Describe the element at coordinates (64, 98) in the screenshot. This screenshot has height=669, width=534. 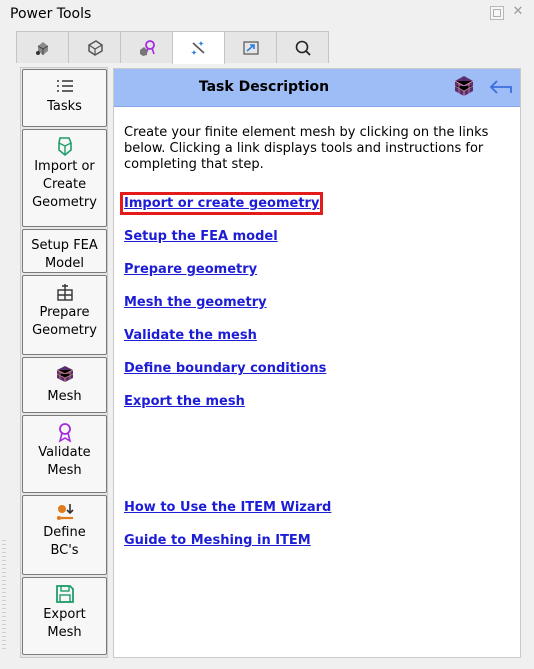
I see `sidebar-item-tasks: Tasks` at that location.